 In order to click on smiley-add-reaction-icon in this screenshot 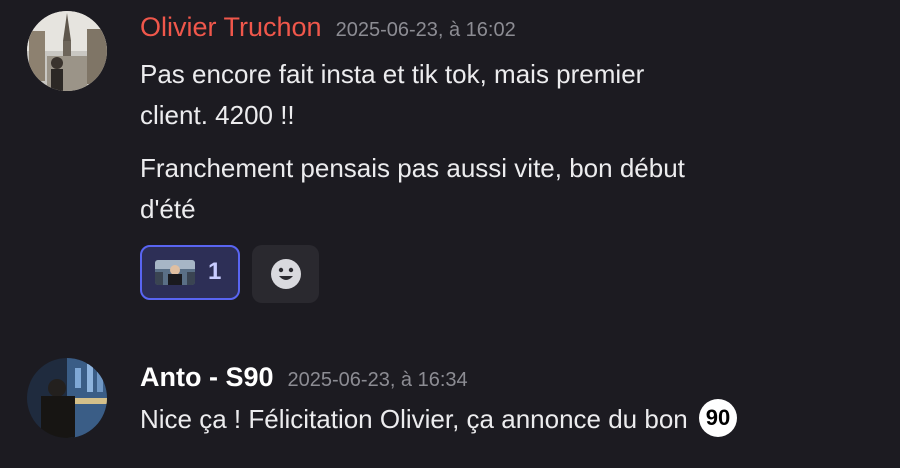, I will do `click(286, 274)`.